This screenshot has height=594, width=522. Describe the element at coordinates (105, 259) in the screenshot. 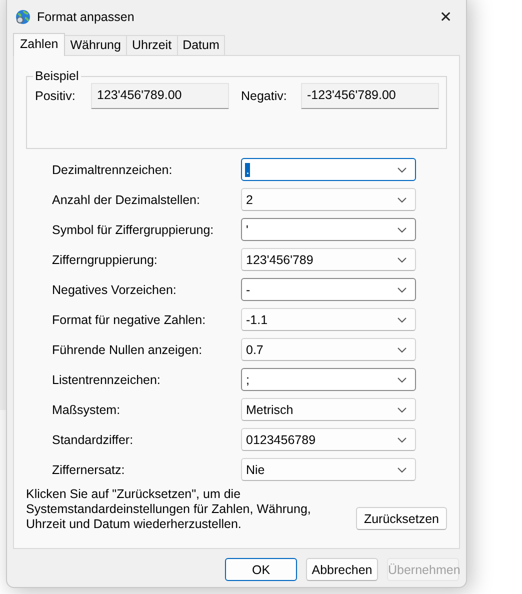

I see `field-label: Zifferngruppierung:` at that location.